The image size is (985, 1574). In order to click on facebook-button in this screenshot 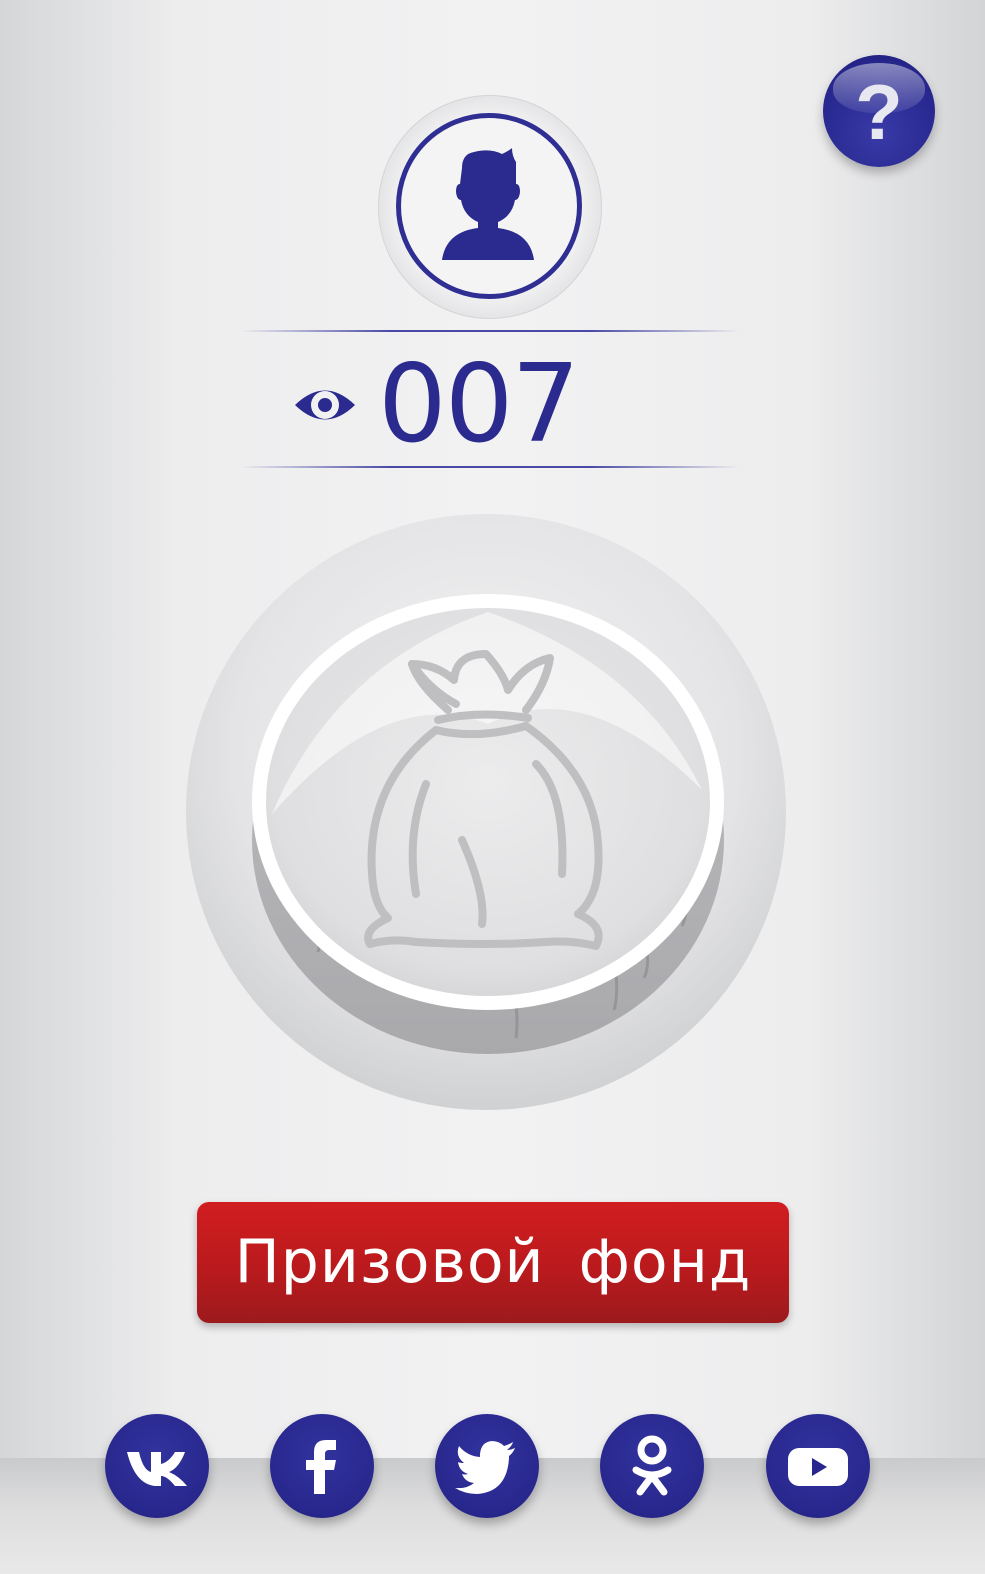, I will do `click(322, 1466)`.